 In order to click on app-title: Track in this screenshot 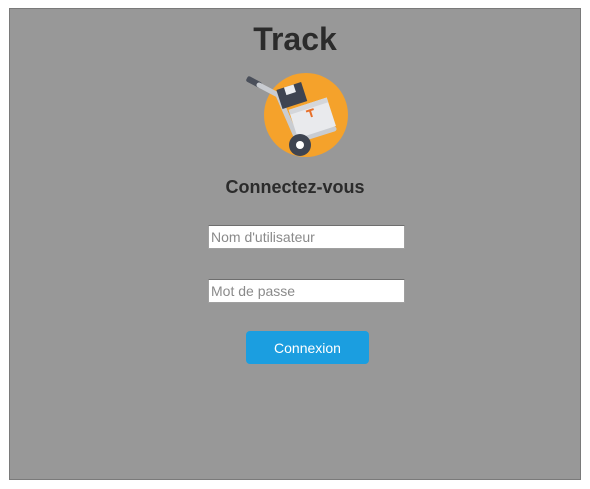, I will do `click(295, 39)`.